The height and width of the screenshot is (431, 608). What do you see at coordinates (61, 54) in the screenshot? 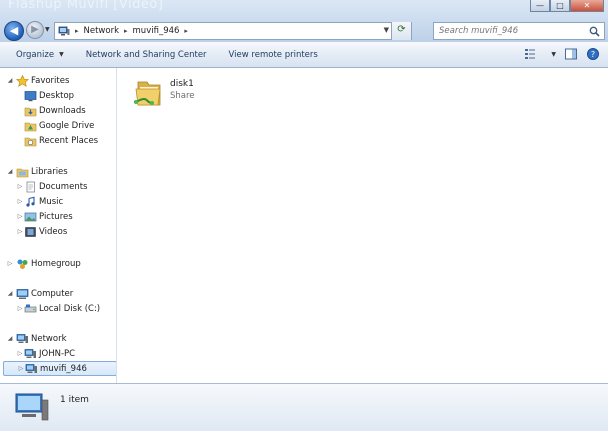
I see `chevron-down-icon: ▼` at bounding box center [61, 54].